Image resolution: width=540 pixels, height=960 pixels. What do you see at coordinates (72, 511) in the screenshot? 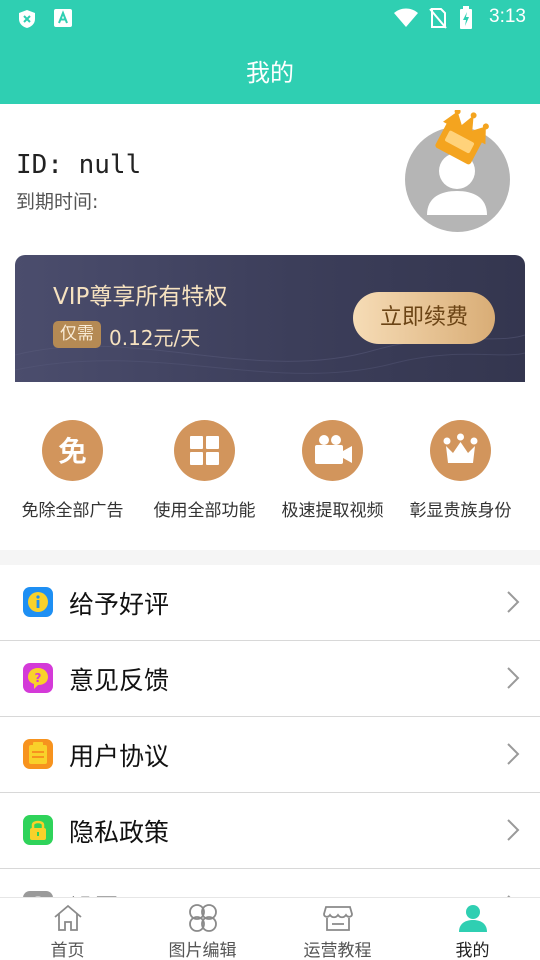
I see `perk-label: 免除全部广告` at bounding box center [72, 511].